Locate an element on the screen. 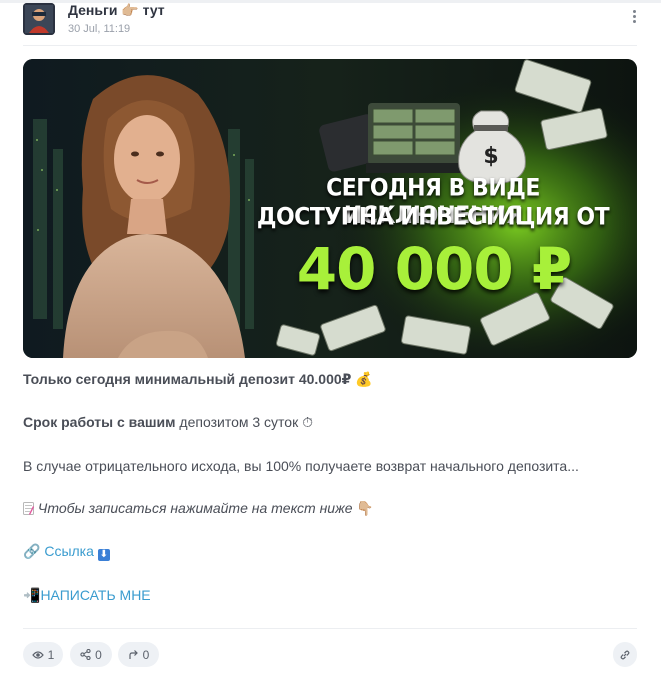 The width and height of the screenshot is (661, 679). signup-text: Чтобы записаться нажимайте на текст ниже is located at coordinates (195, 508).